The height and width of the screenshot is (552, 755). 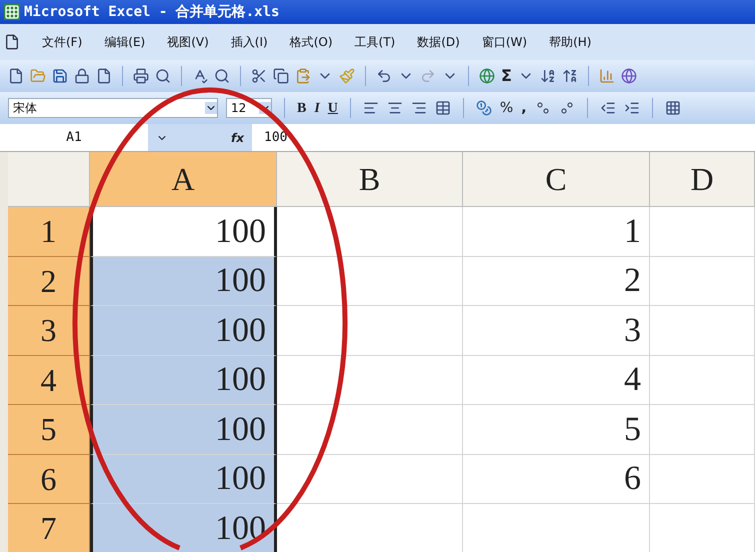 What do you see at coordinates (548, 76) in the screenshot?
I see `sort-ascending-icon` at bounding box center [548, 76].